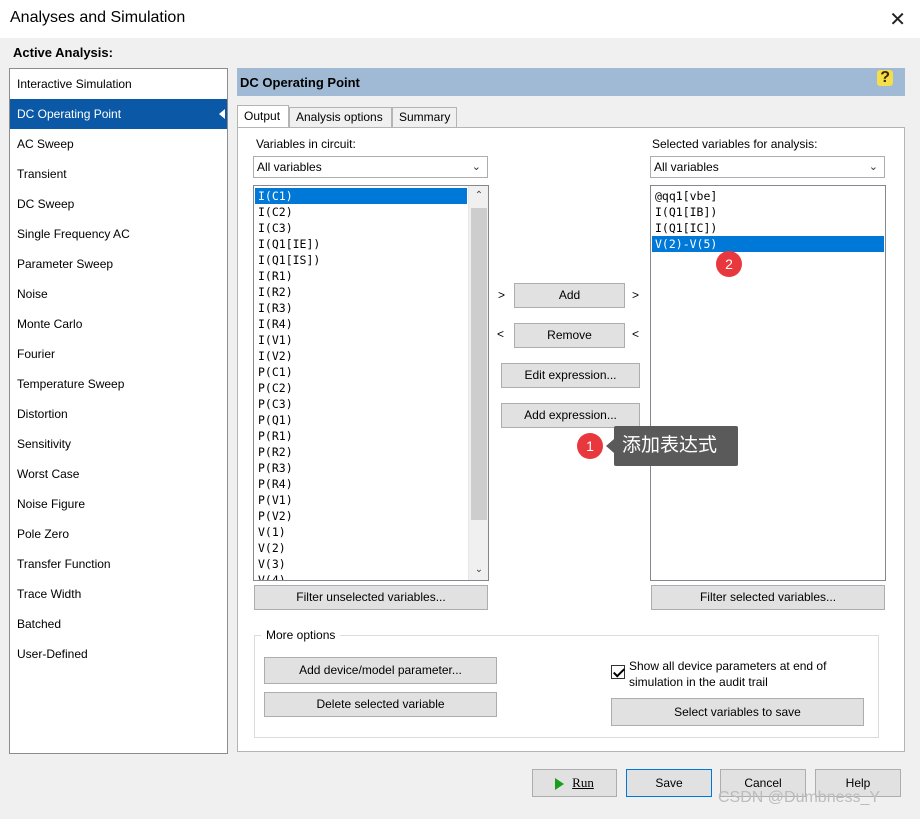 The height and width of the screenshot is (819, 920). Describe the element at coordinates (370, 167) in the screenshot. I see `variables-filter-dropdown: All variables ⌄` at that location.